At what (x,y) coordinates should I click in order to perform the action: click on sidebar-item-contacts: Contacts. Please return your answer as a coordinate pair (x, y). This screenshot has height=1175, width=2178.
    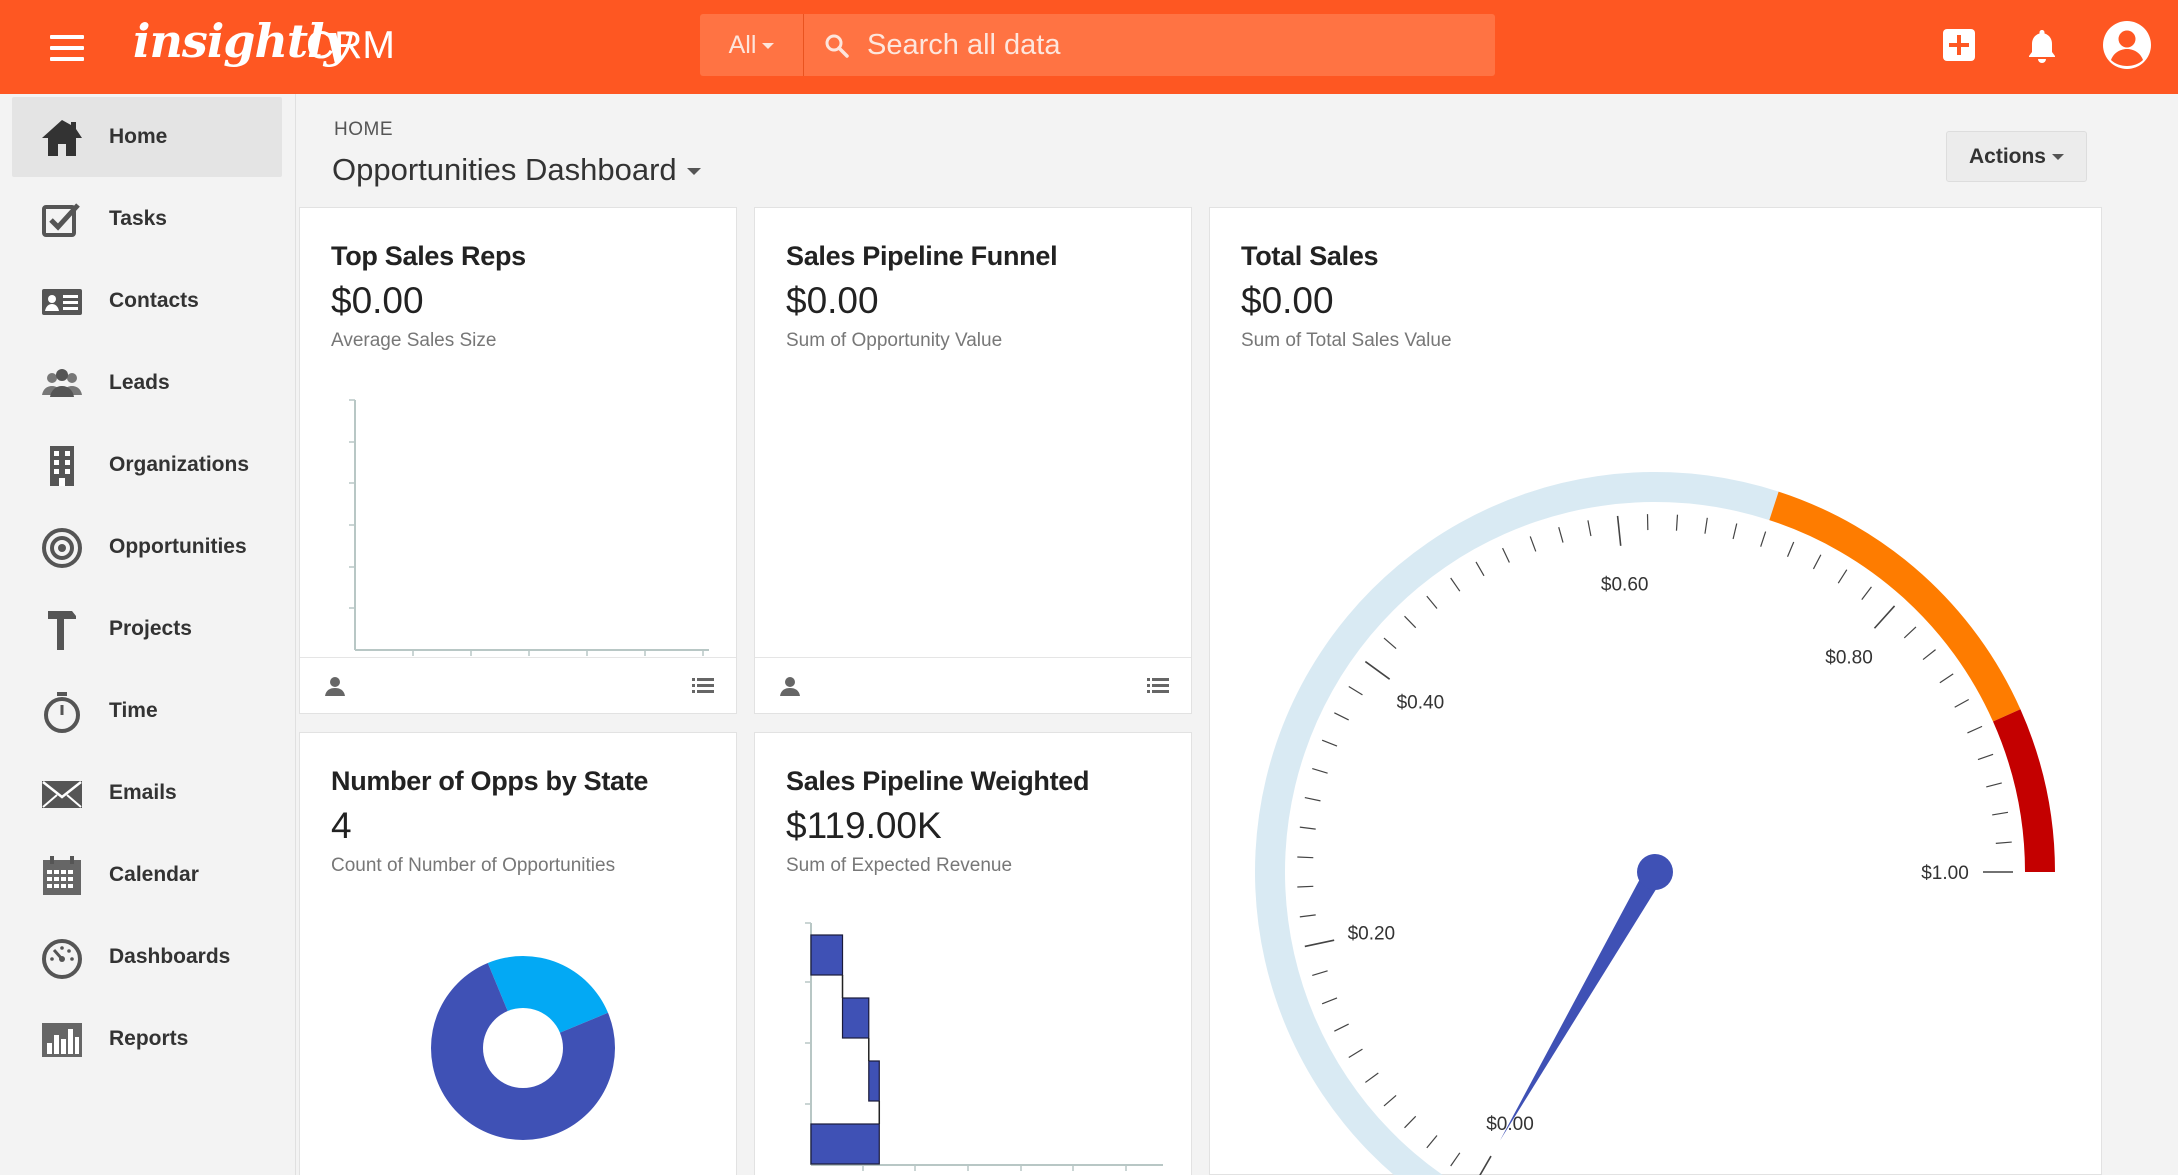
    Looking at the image, I should click on (147, 301).